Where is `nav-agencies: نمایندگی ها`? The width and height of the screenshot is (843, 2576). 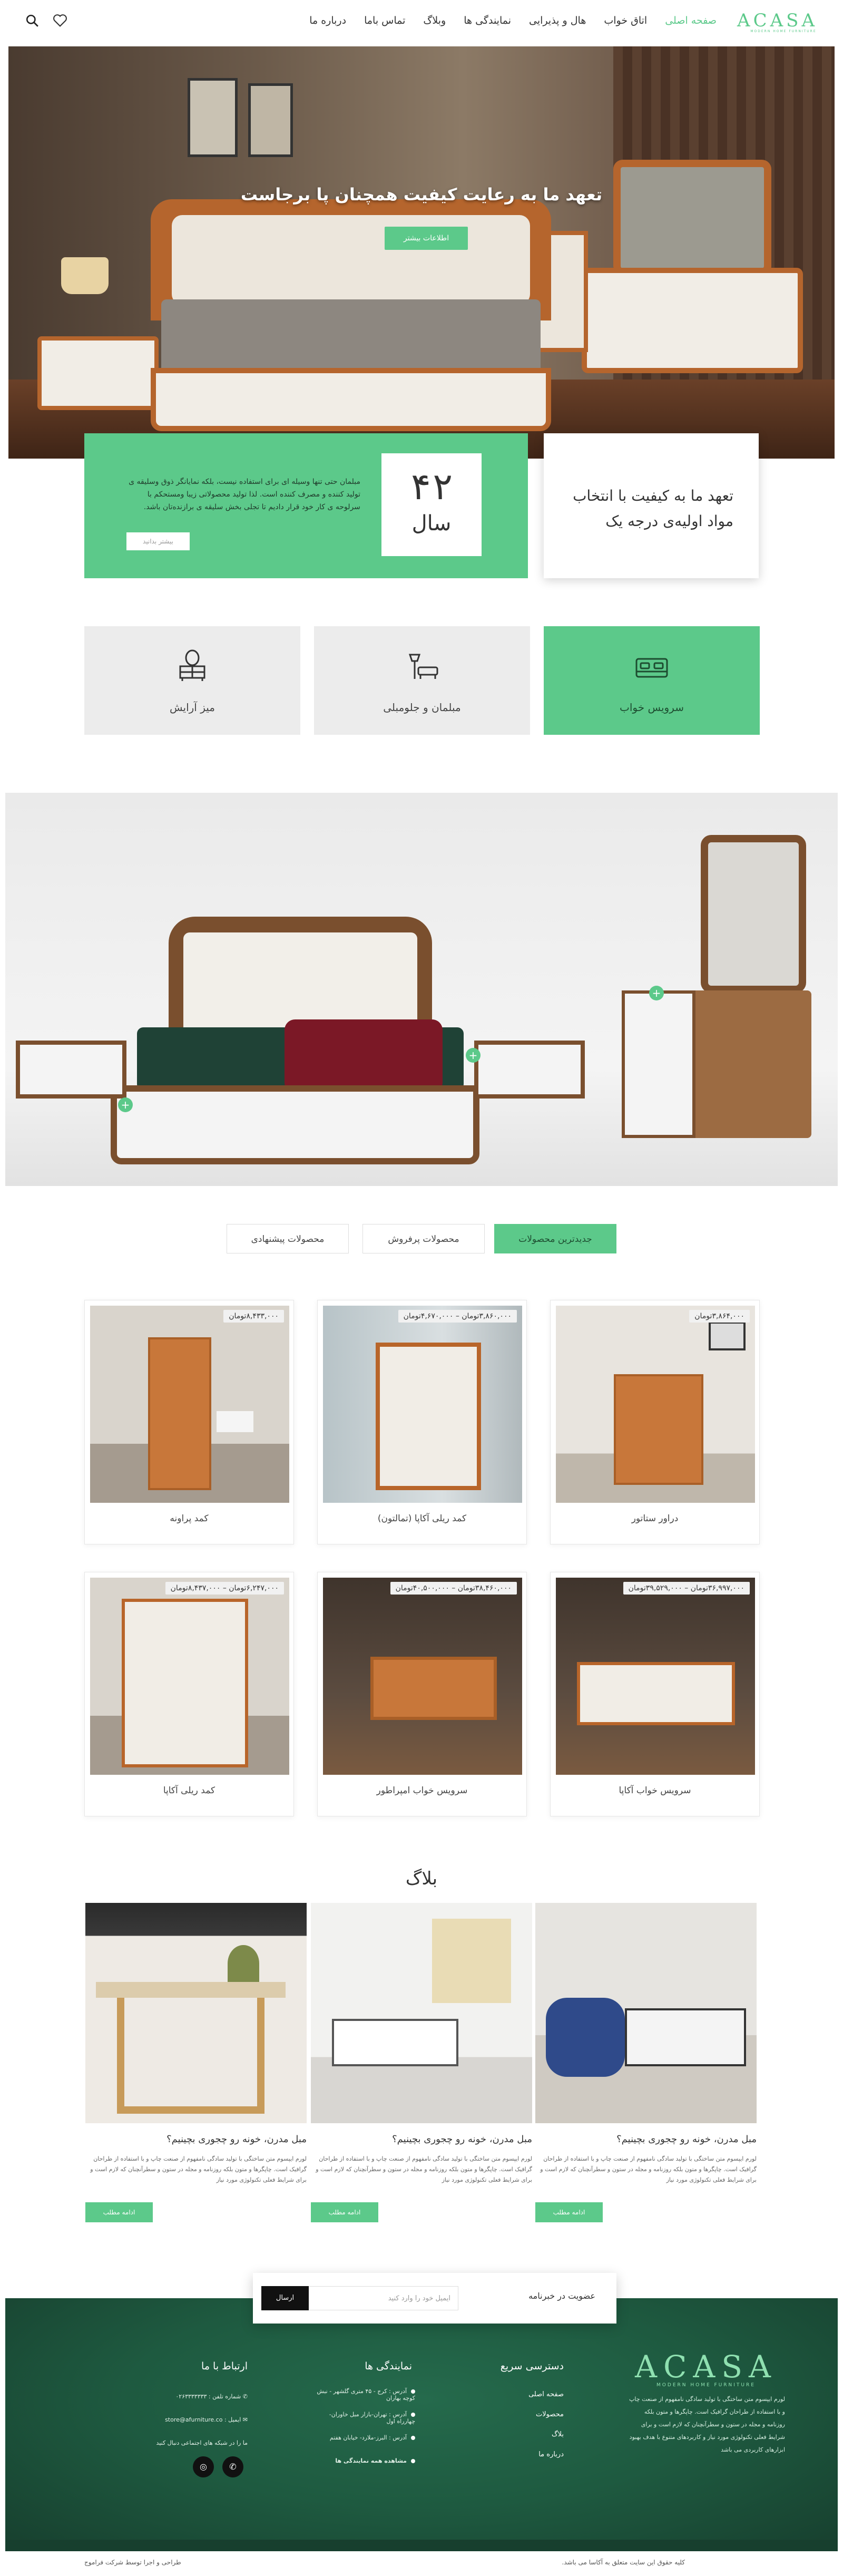 nav-agencies: نمایندگی ها is located at coordinates (487, 20).